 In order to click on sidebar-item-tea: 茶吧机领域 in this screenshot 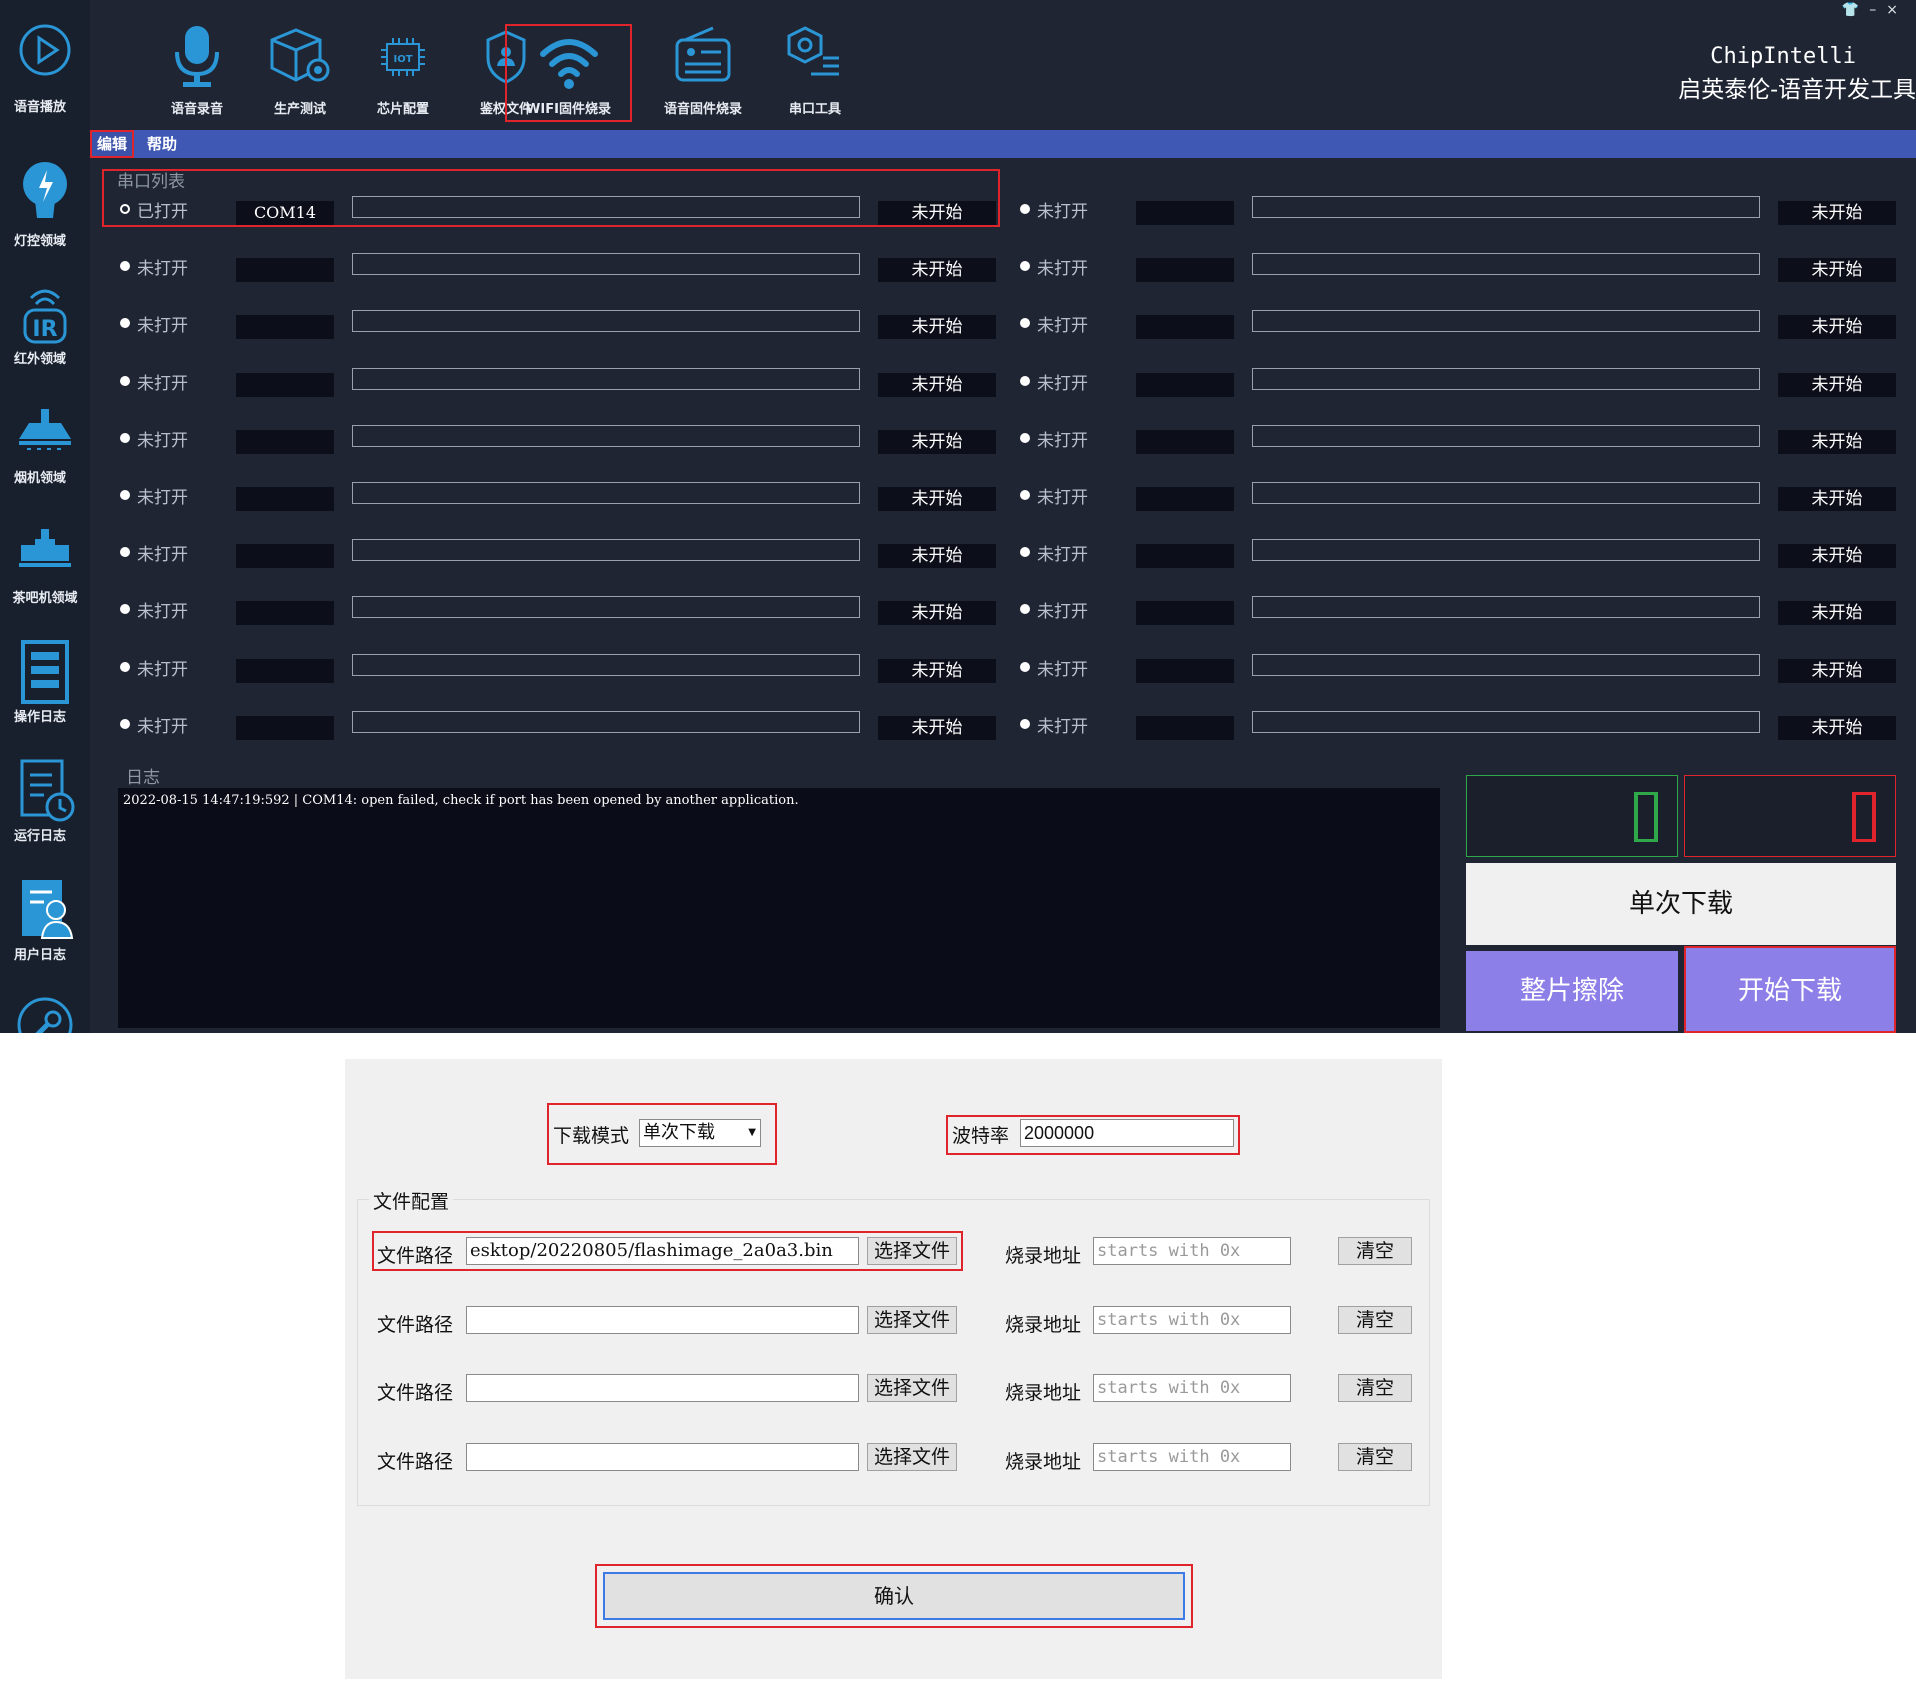, I will do `click(45, 580)`.